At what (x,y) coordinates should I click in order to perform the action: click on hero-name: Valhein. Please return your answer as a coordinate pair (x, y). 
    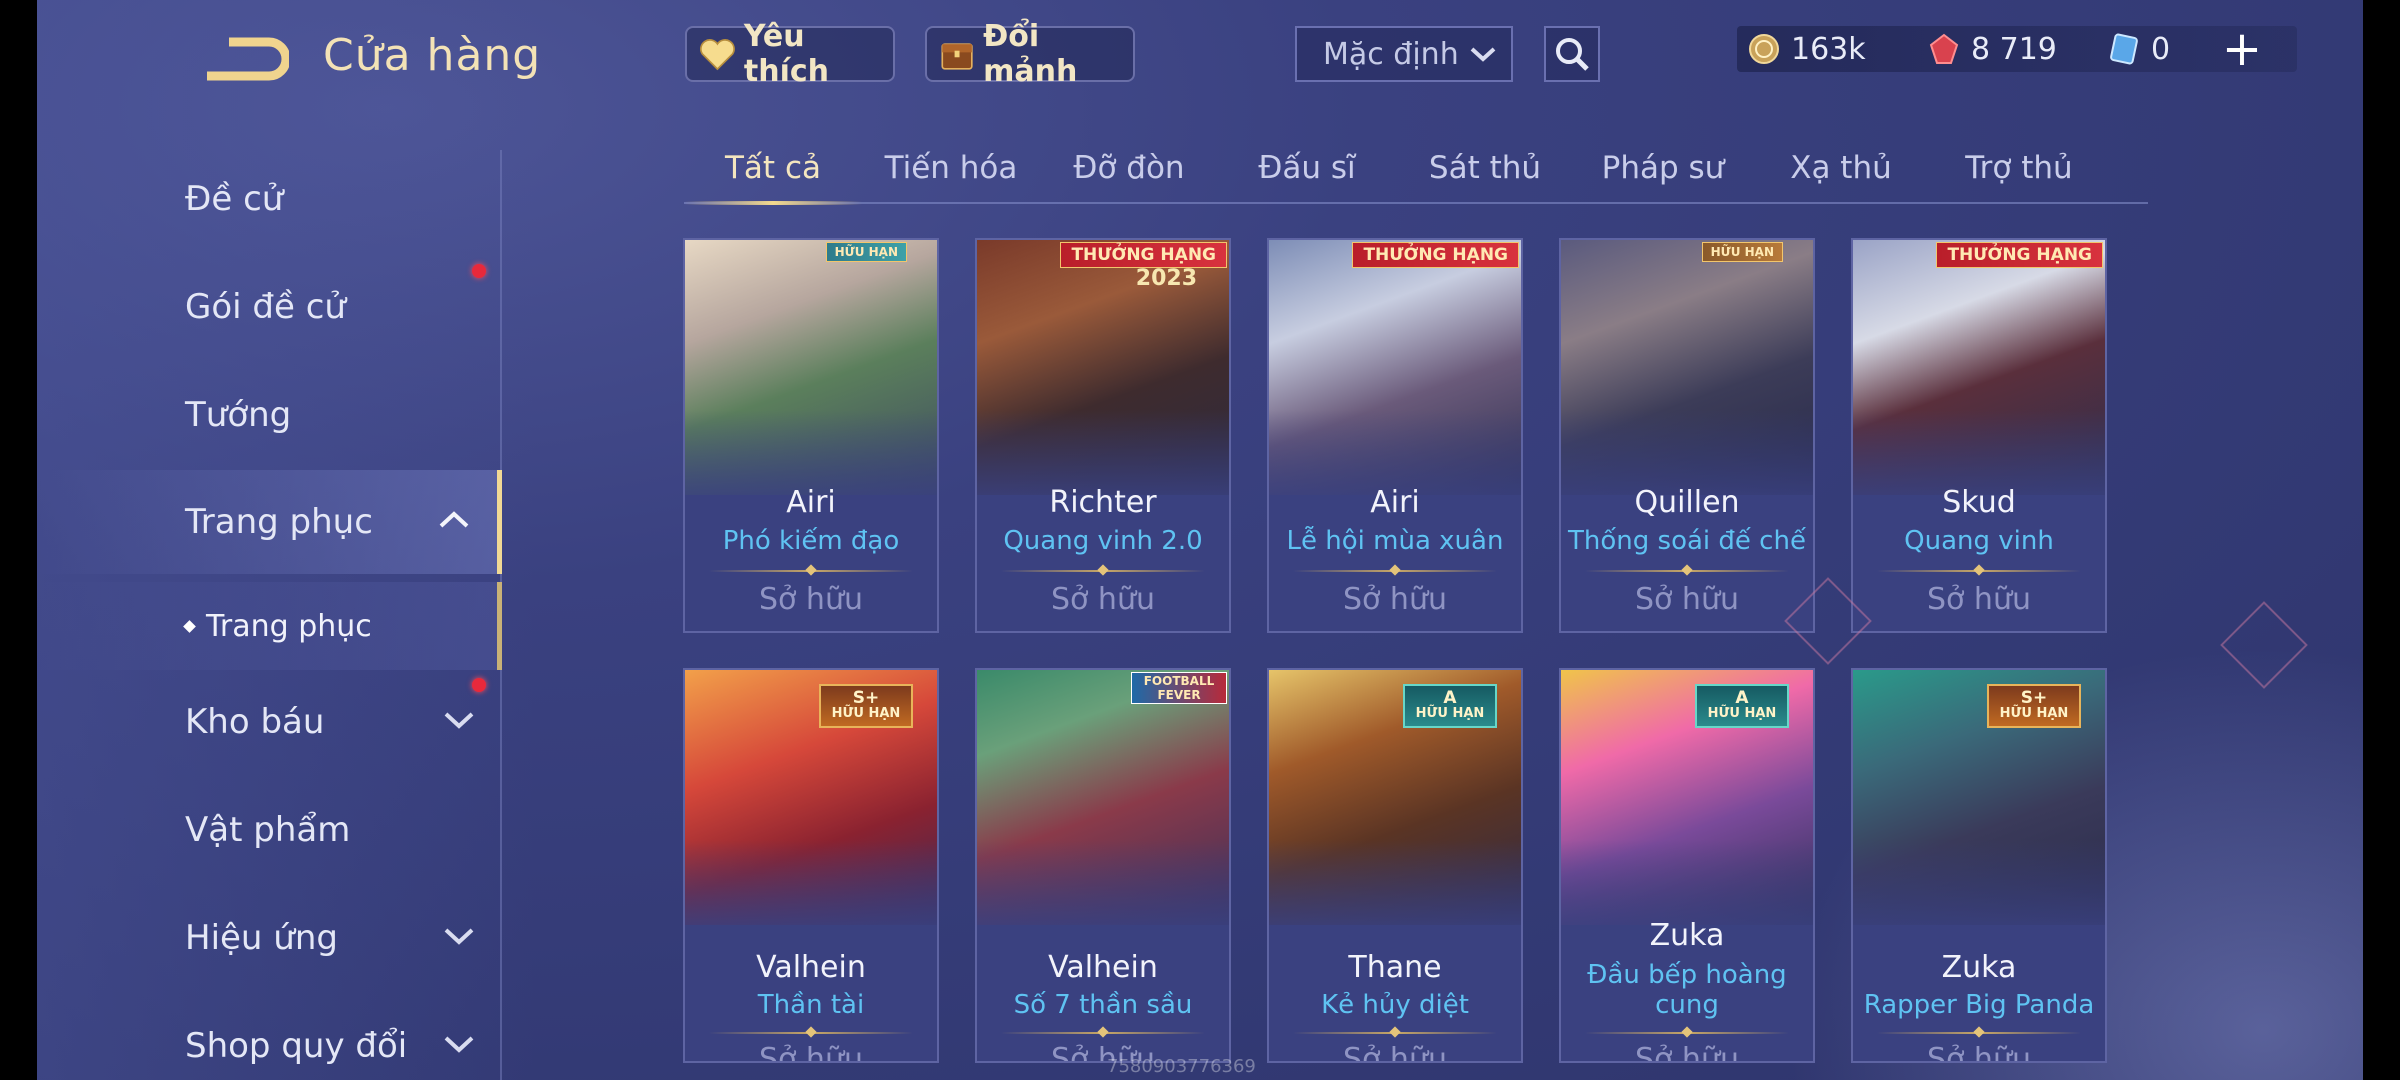
    Looking at the image, I should click on (1103, 967).